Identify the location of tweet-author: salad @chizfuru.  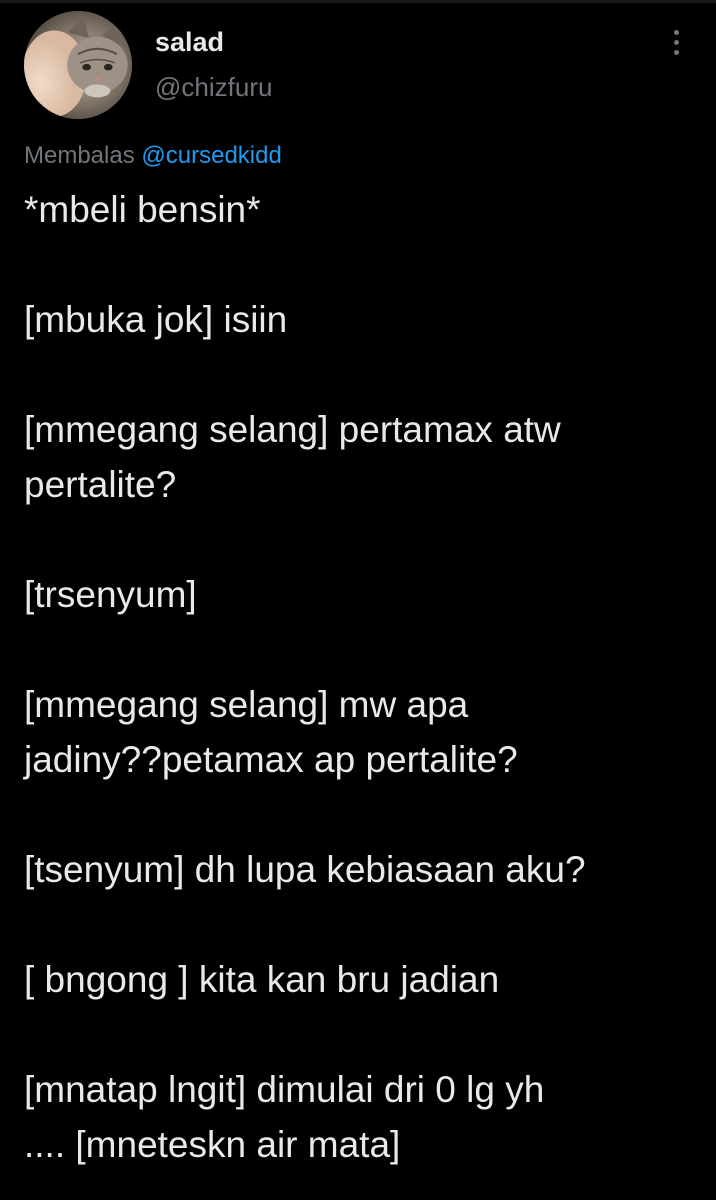
(213, 64).